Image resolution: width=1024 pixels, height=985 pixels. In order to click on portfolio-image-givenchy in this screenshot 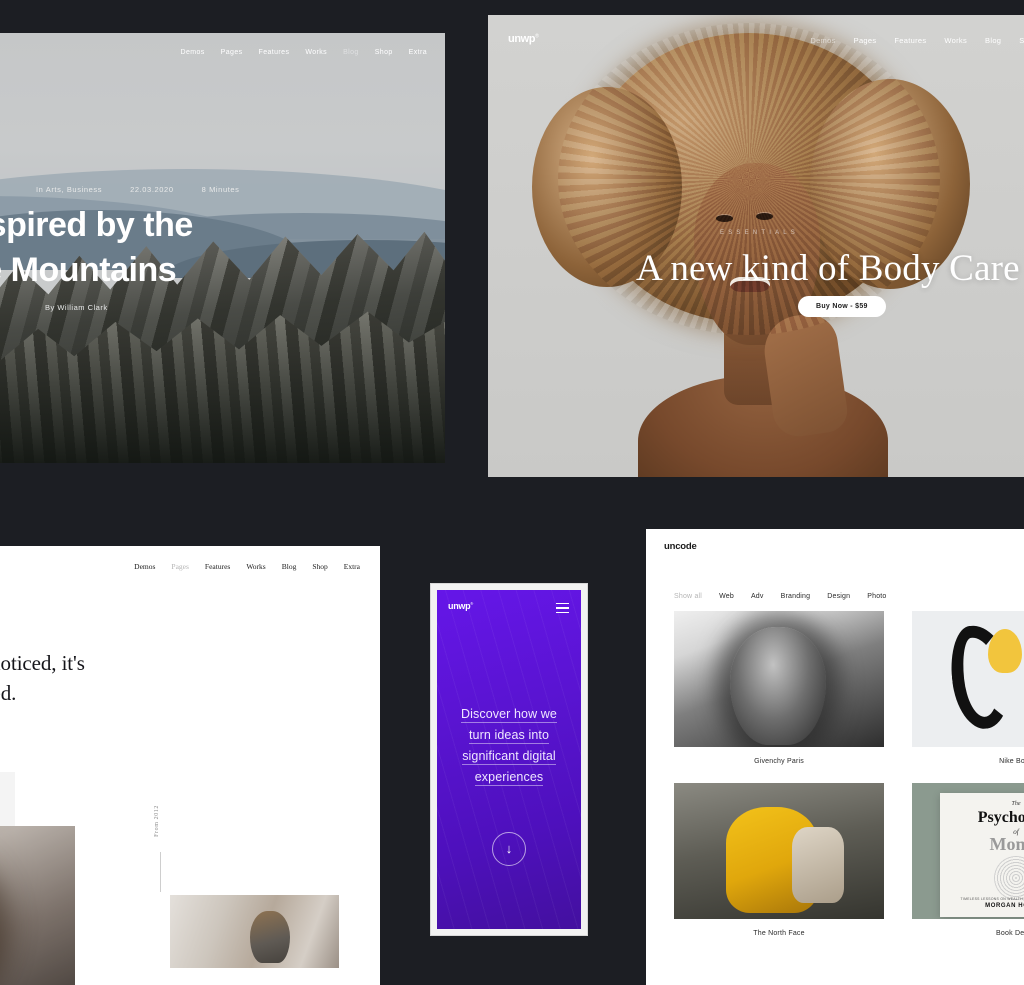, I will do `click(779, 679)`.